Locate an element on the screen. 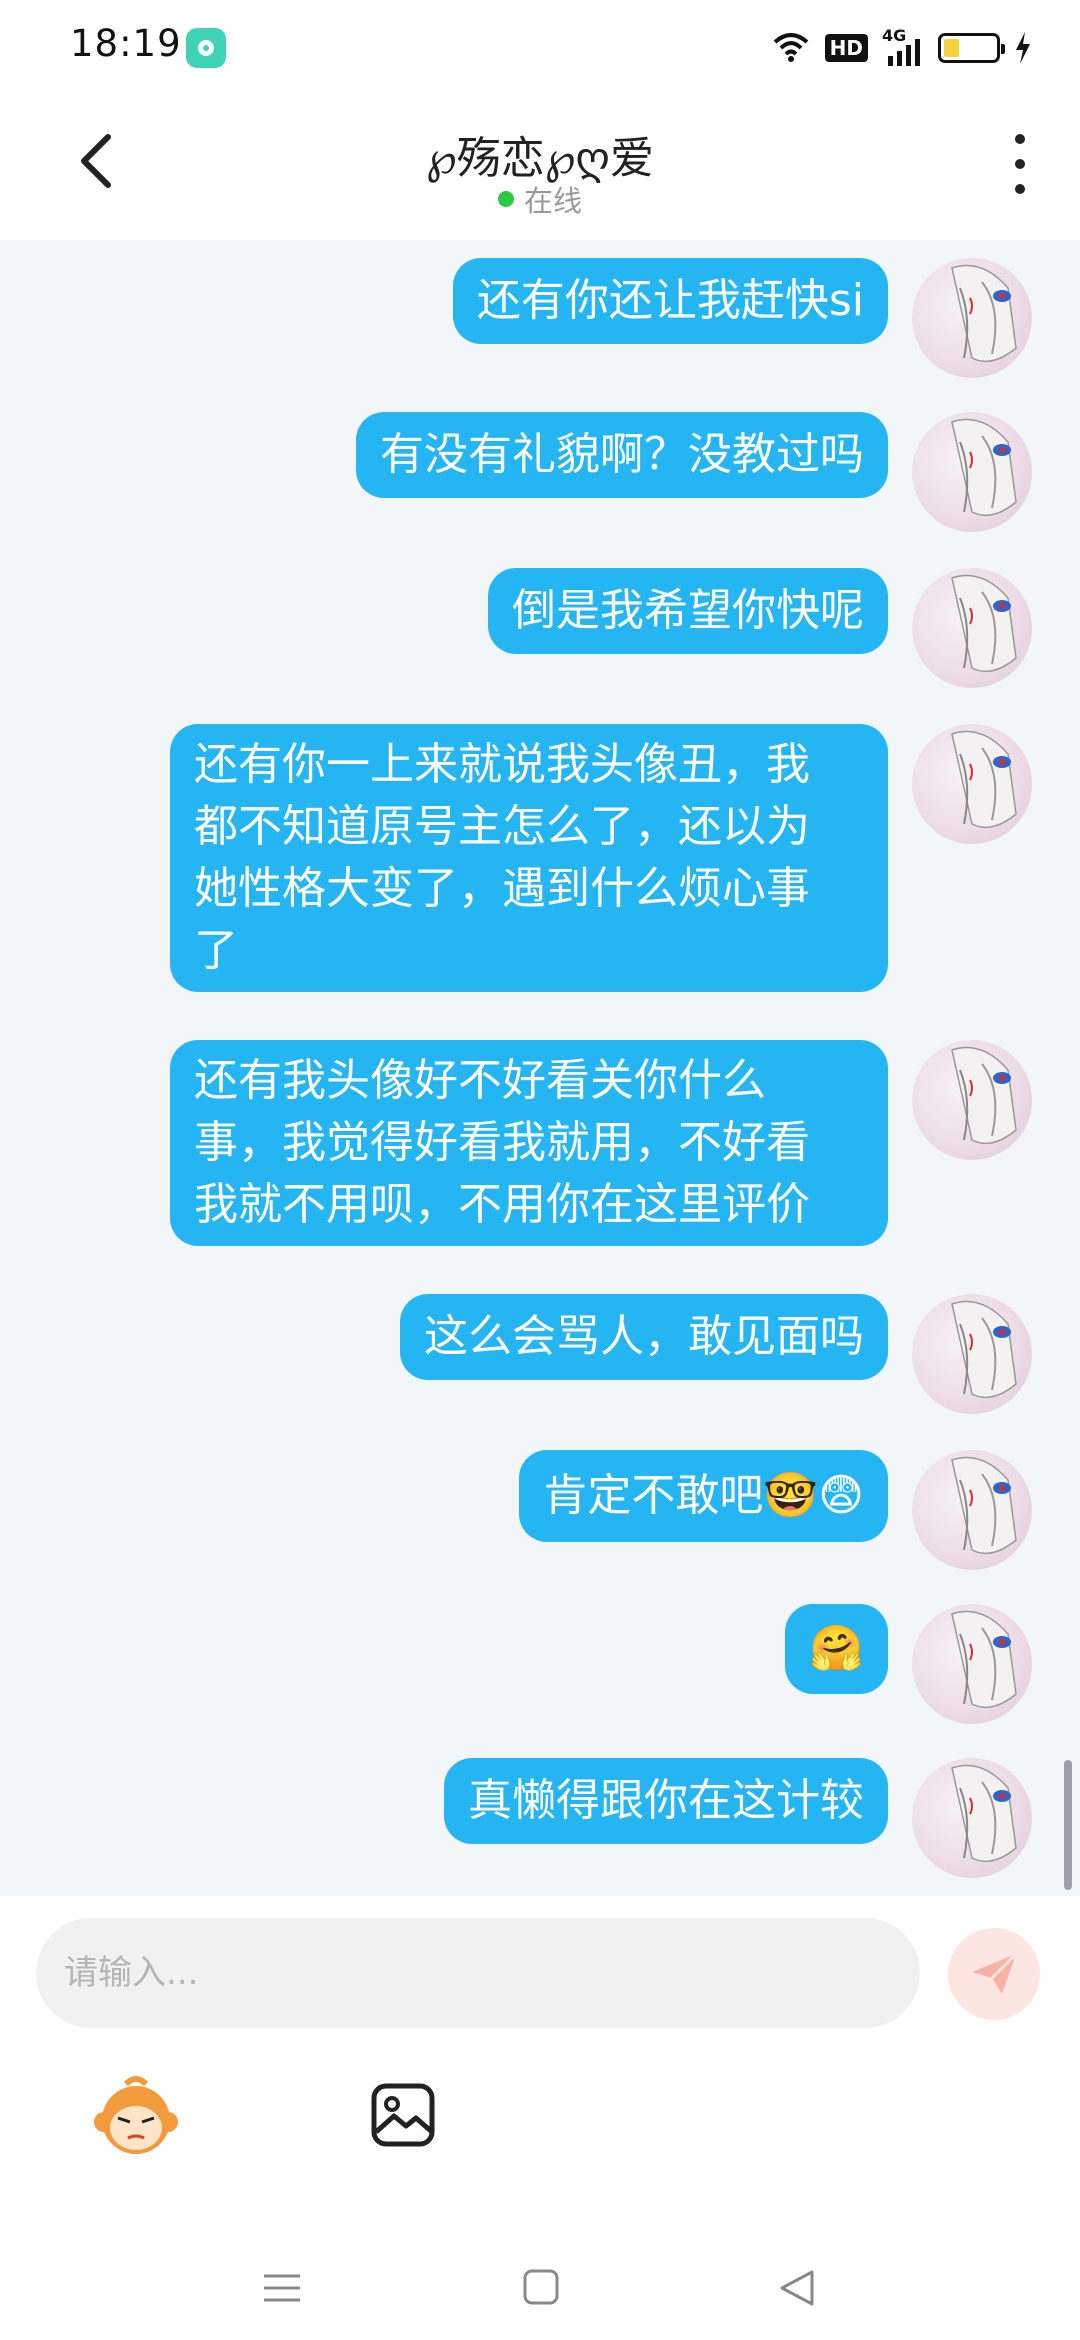  message-bubble: 🤗 is located at coordinates (836, 1649).